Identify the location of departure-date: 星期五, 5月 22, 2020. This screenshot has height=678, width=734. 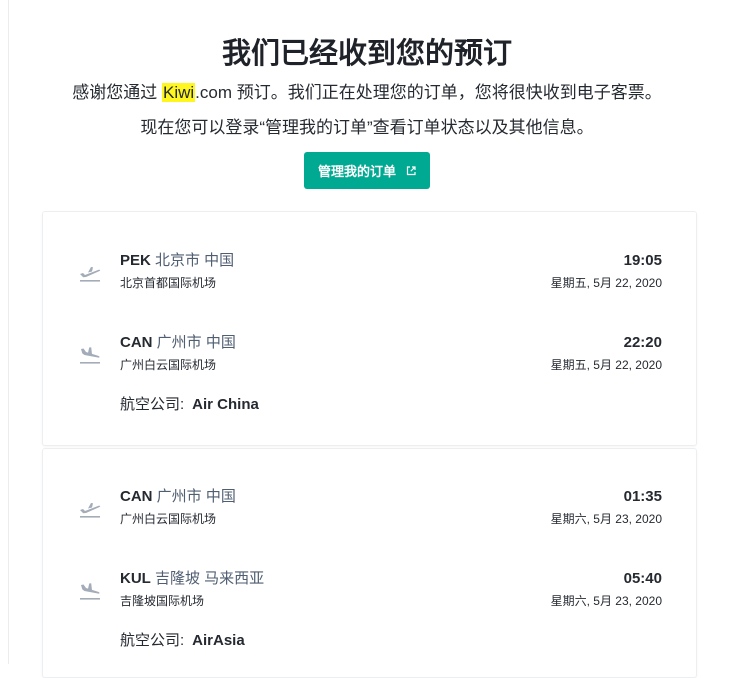
(606, 283).